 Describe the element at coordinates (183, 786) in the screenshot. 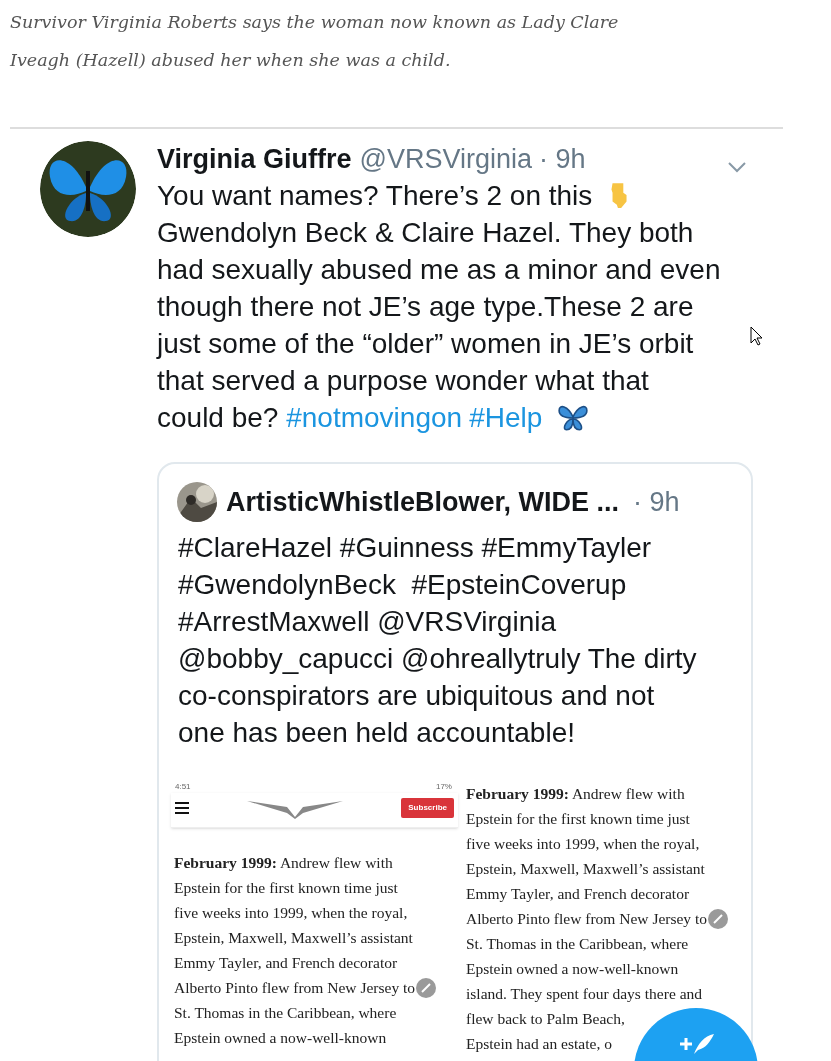

I see `status-clock: 4:51` at that location.